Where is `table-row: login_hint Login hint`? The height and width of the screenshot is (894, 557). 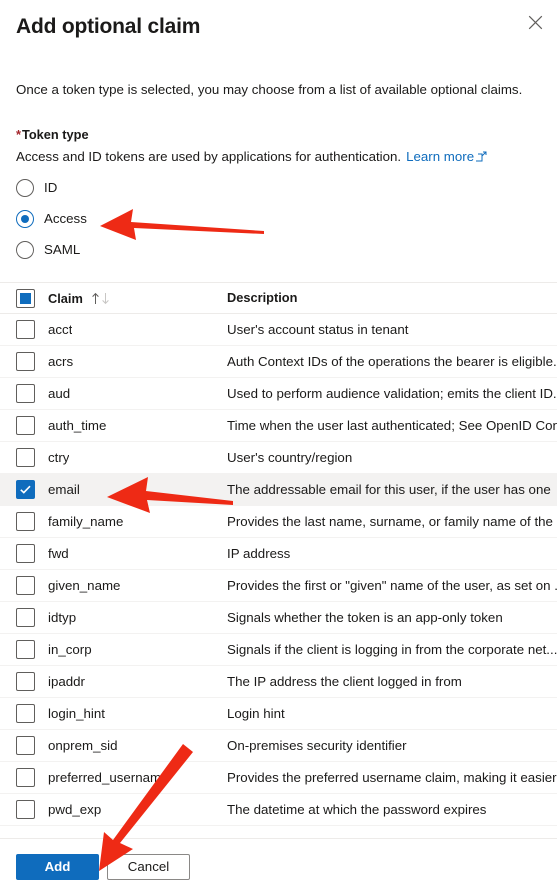
table-row: login_hint Login hint is located at coordinates (278, 714).